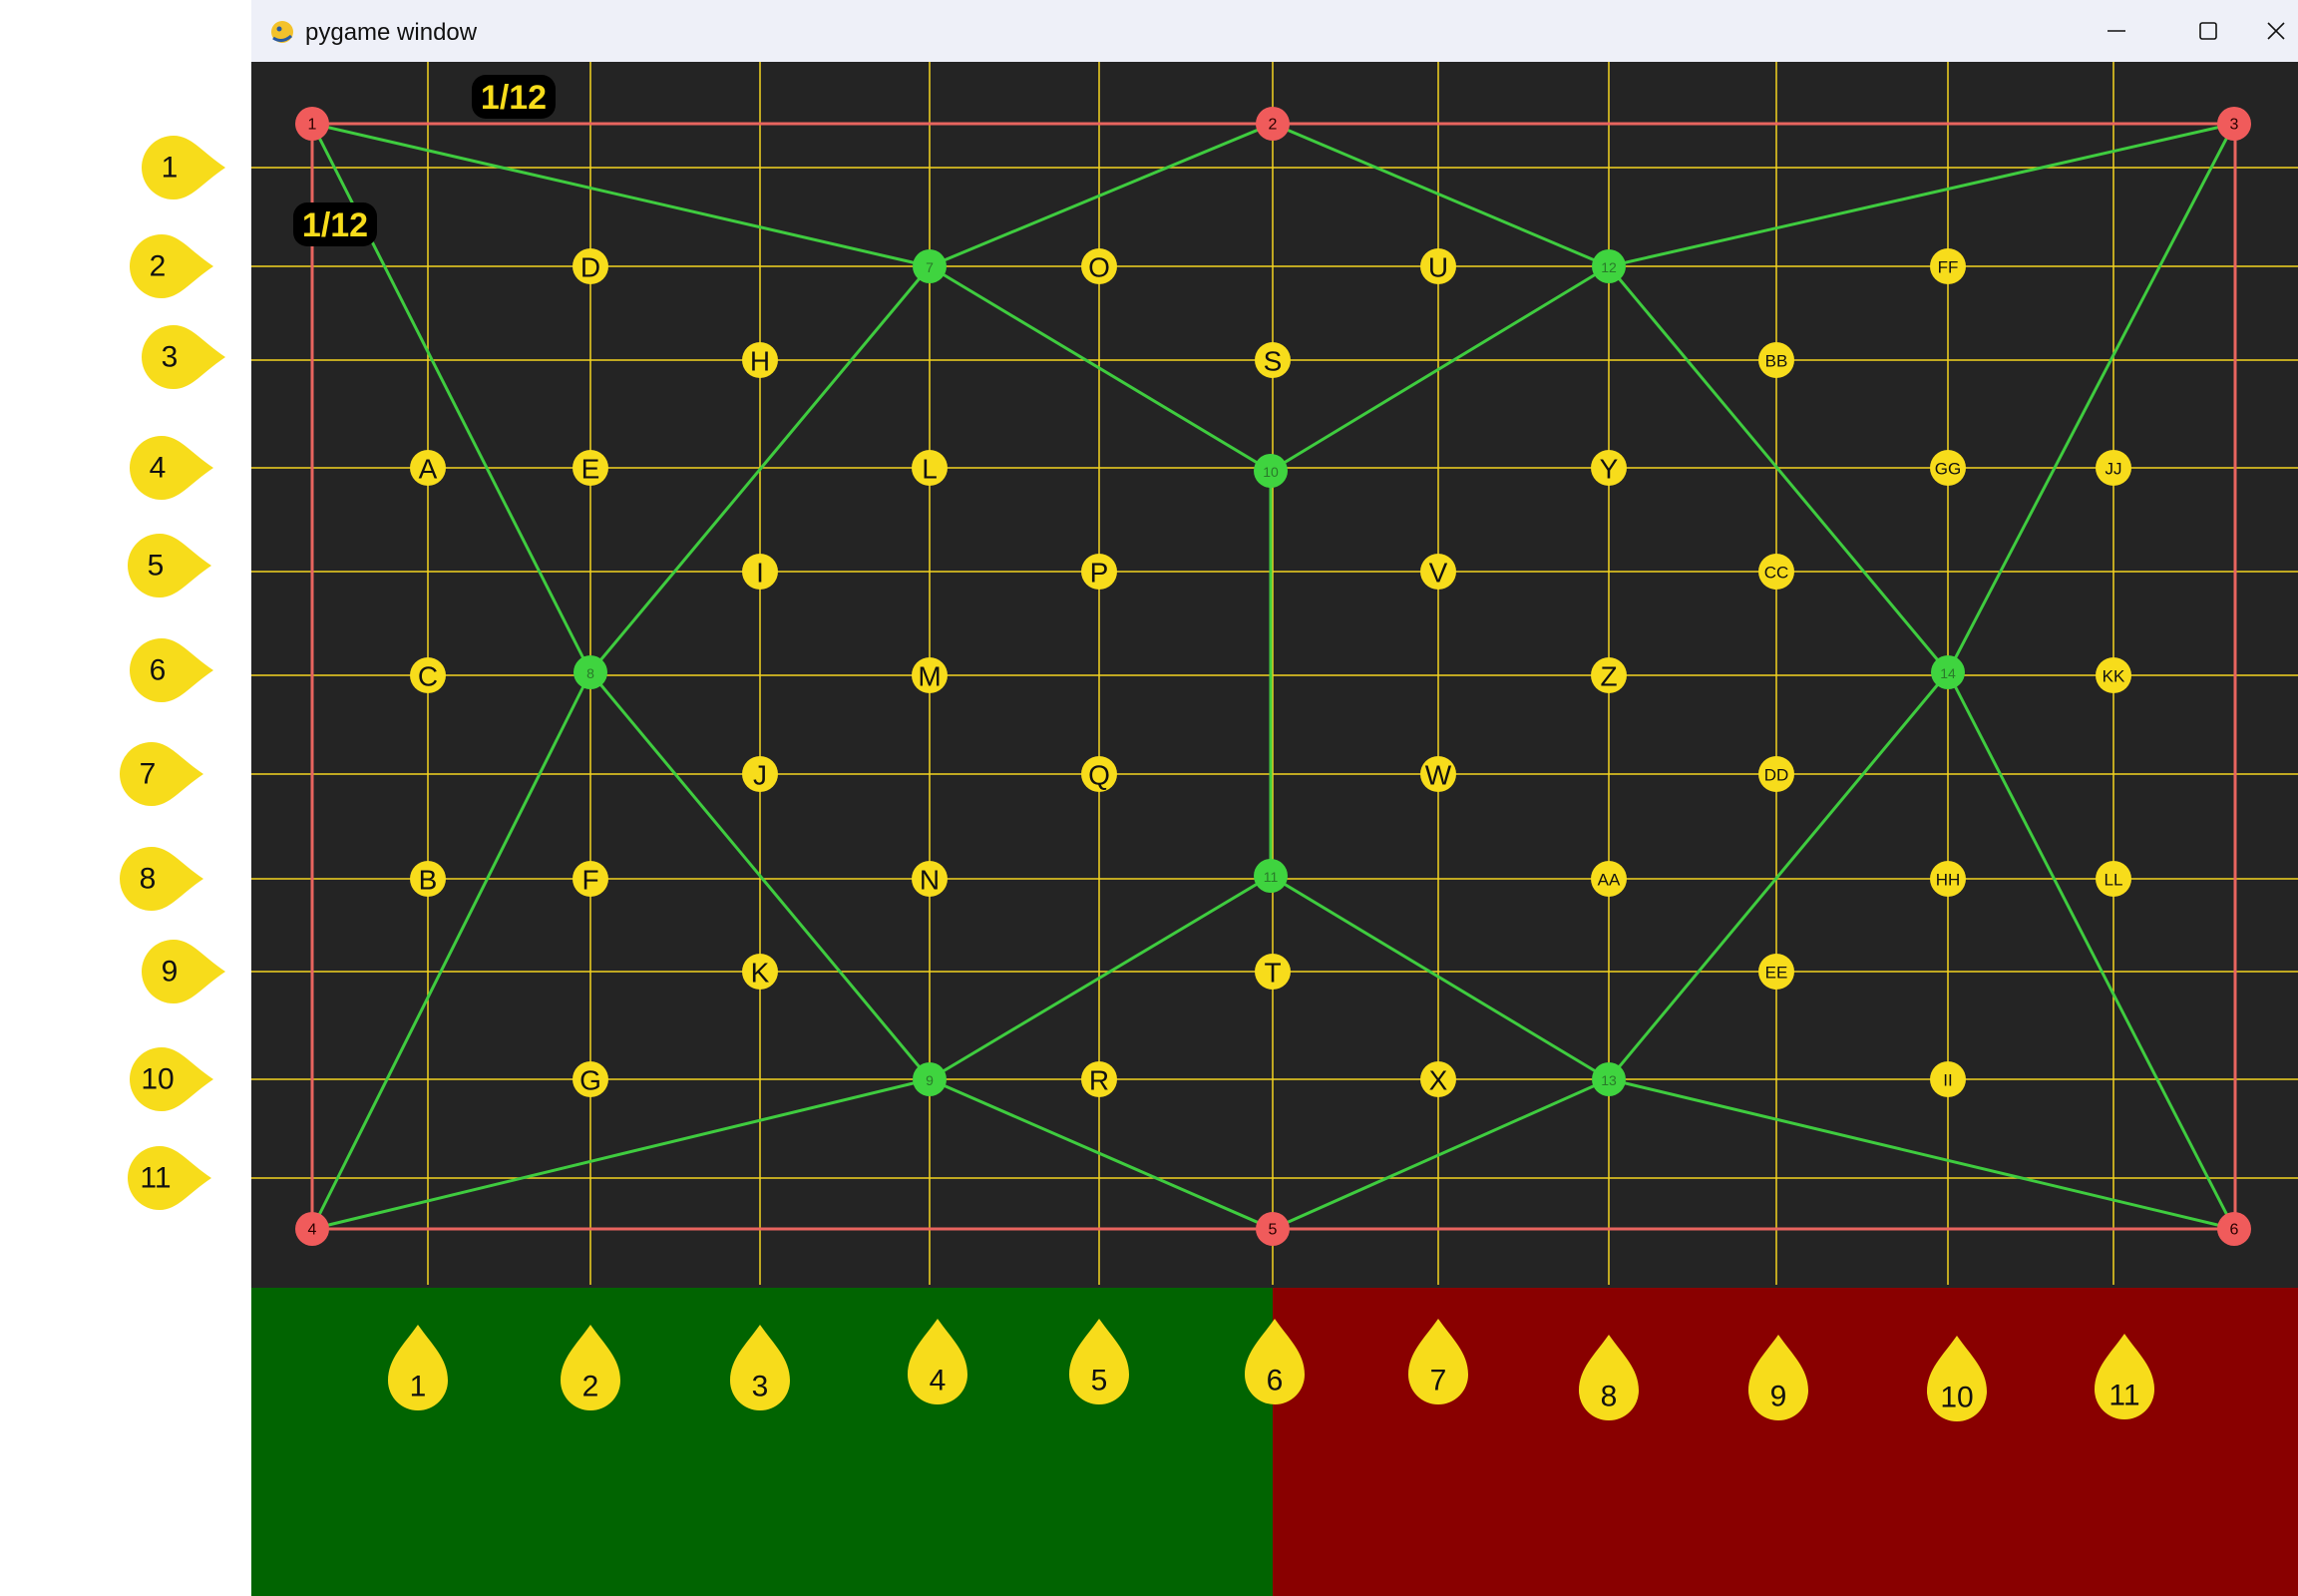 This screenshot has height=1596, width=2298. What do you see at coordinates (148, 879) in the screenshot?
I see `row-marker-8-label: 8` at bounding box center [148, 879].